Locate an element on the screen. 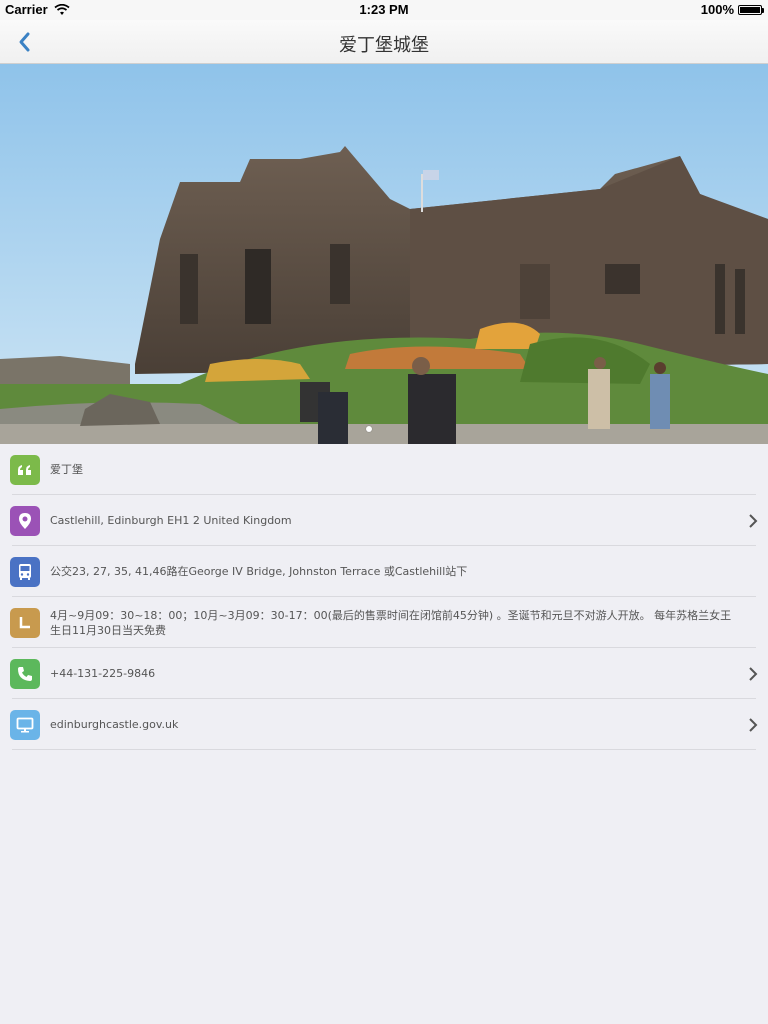 The image size is (768, 1024). navigation-bar: 爱丁堡城堡 is located at coordinates (384, 42).